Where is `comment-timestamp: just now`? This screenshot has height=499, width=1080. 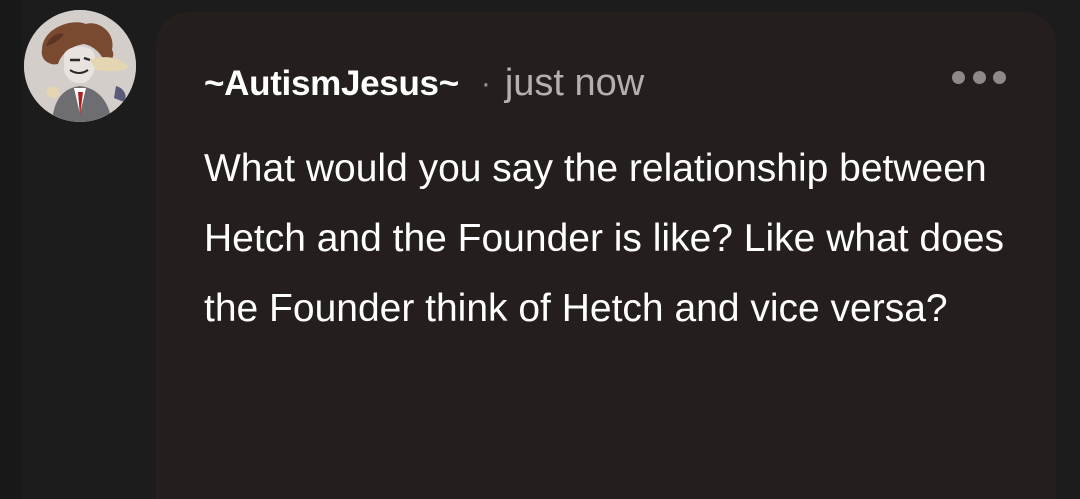
comment-timestamp: just now is located at coordinates (574, 83).